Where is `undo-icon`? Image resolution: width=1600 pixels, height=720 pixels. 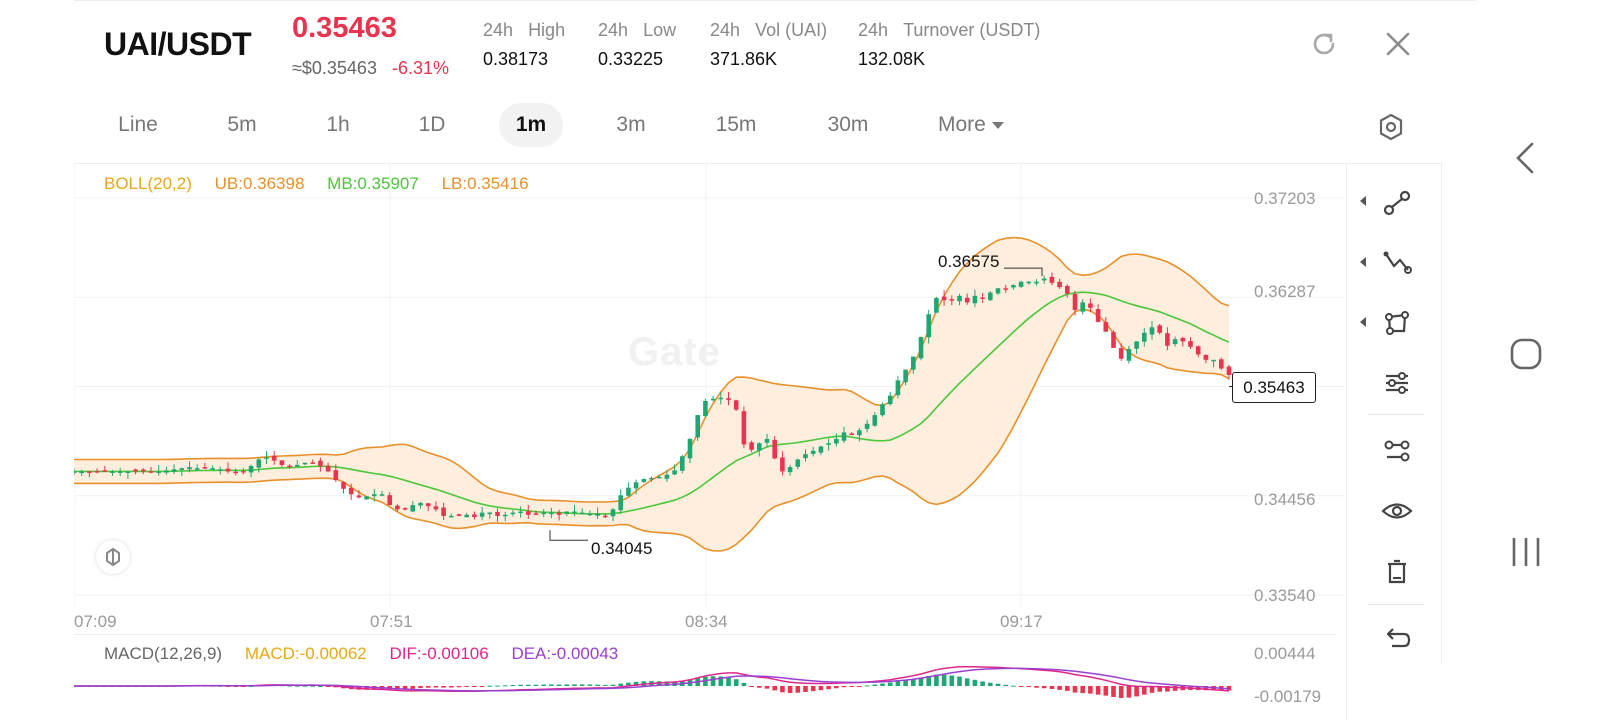 undo-icon is located at coordinates (1397, 639).